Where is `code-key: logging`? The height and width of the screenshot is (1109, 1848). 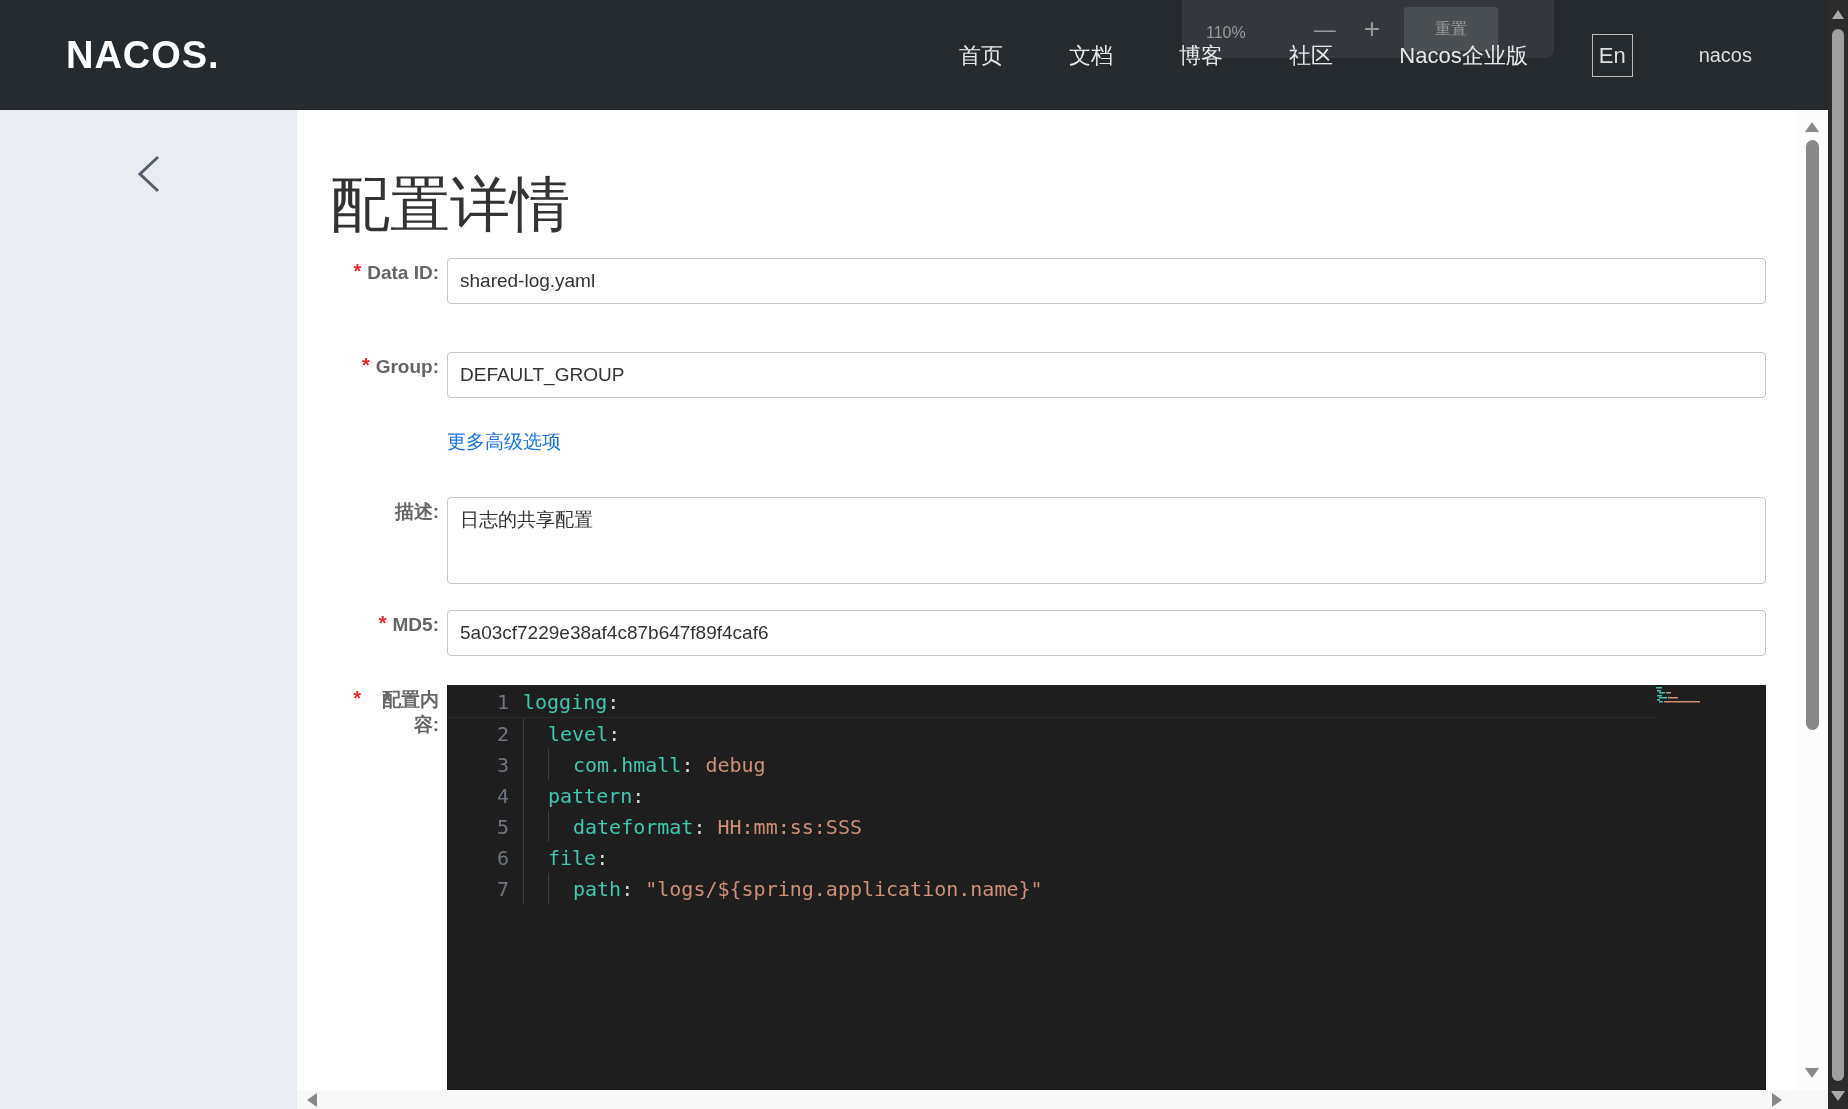
code-key: logging is located at coordinates (565, 702).